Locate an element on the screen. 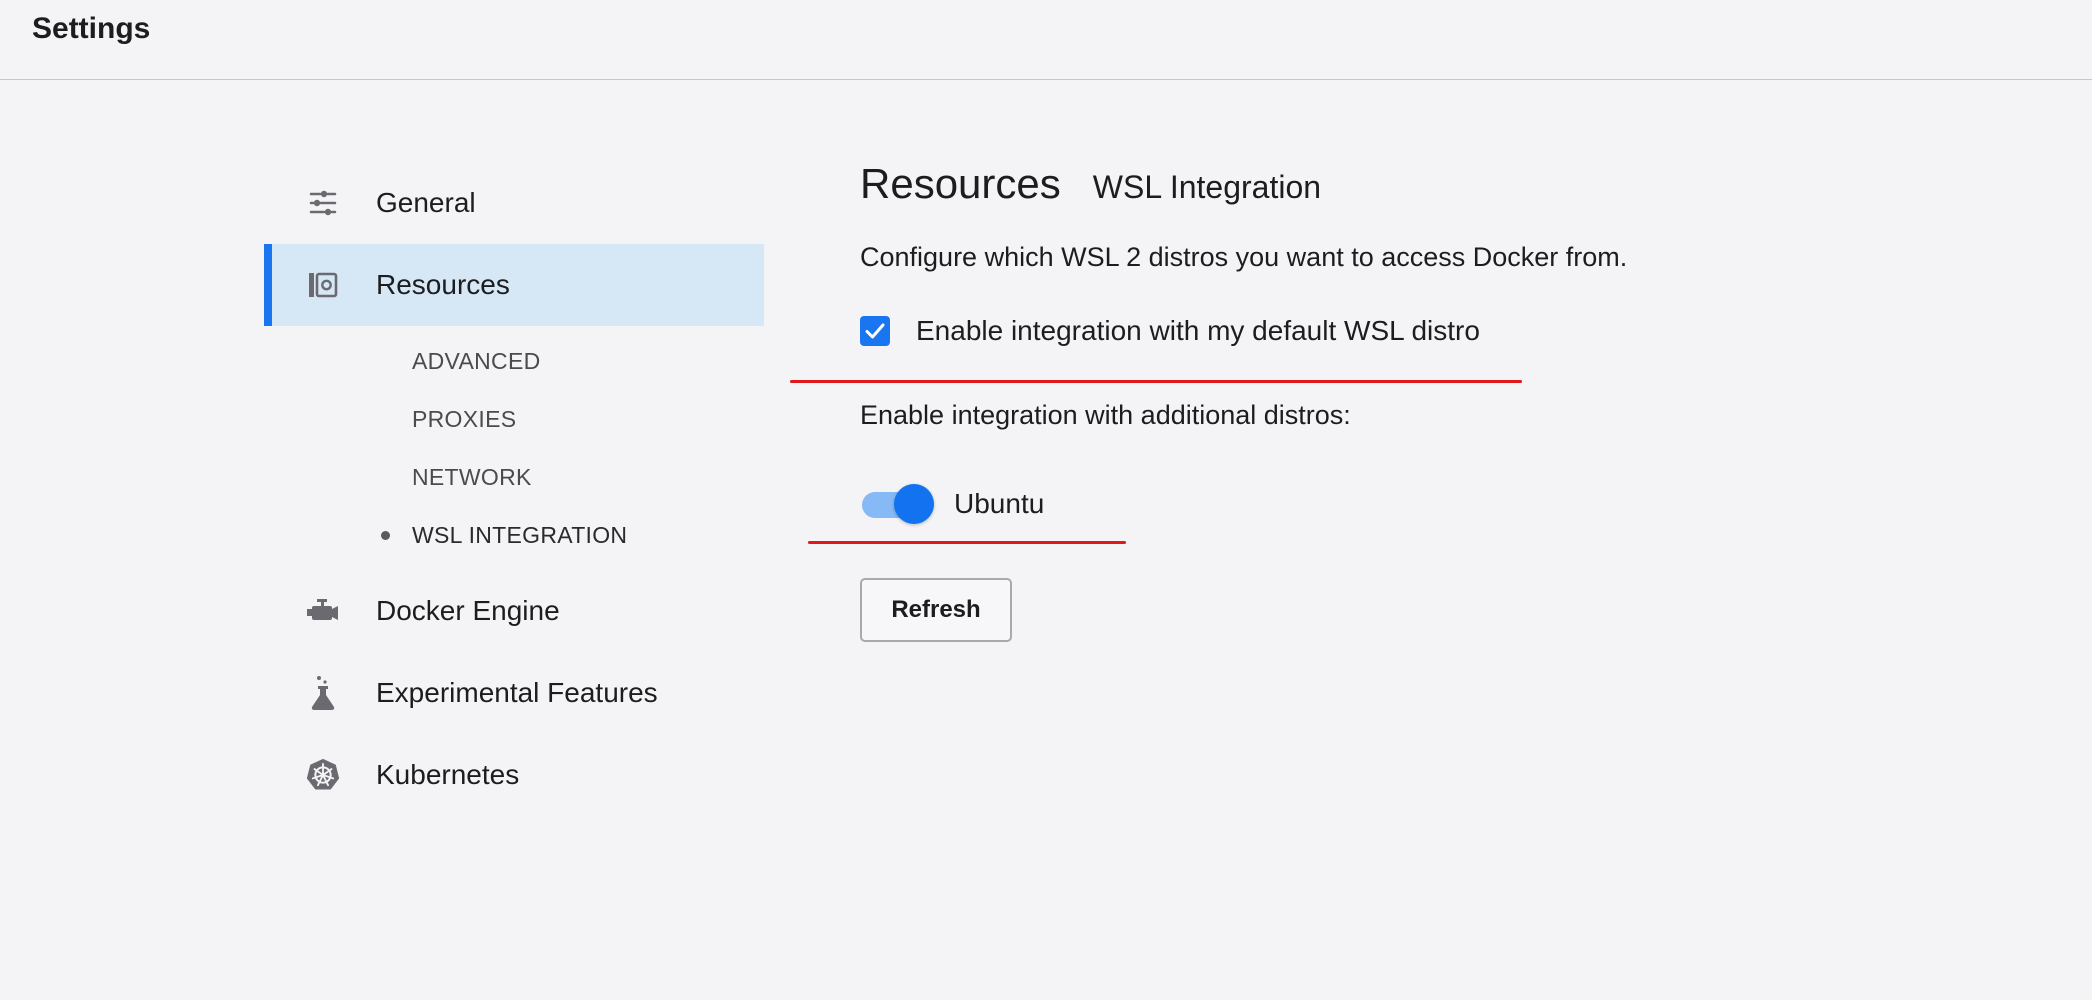 Image resolution: width=2092 pixels, height=1000 pixels. subnav-item-proxies: PROXIES is located at coordinates (514, 419).